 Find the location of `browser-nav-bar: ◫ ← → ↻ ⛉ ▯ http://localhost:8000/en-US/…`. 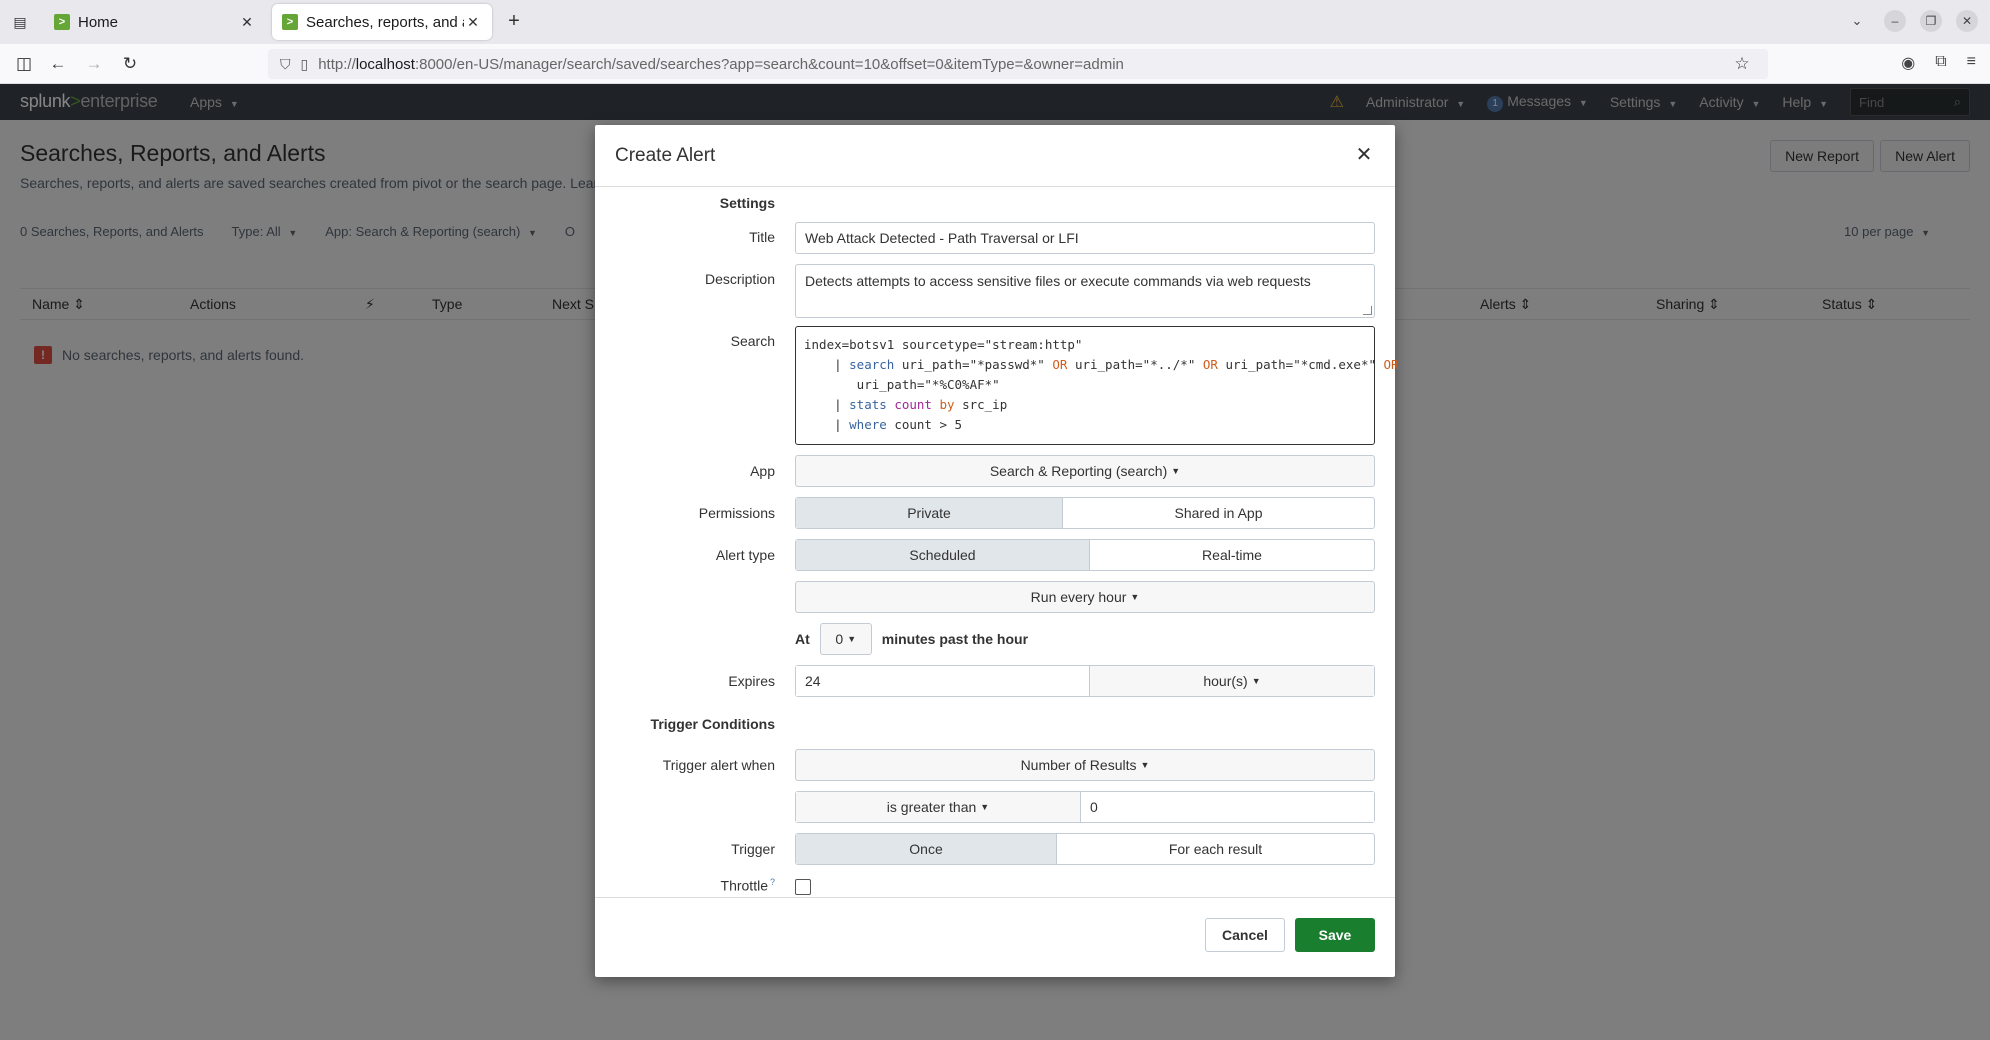

browser-nav-bar: ◫ ← → ↻ ⛉ ▯ http://localhost:8000/en-US/… is located at coordinates (995, 64).